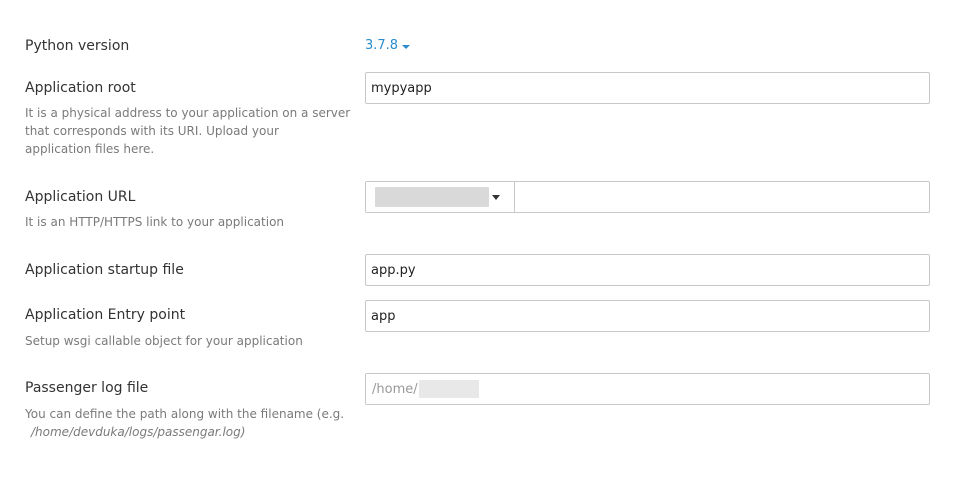 Image resolution: width=974 pixels, height=488 pixels. Describe the element at coordinates (395, 389) in the screenshot. I see `passenger-log-placeholder: /home/` at that location.